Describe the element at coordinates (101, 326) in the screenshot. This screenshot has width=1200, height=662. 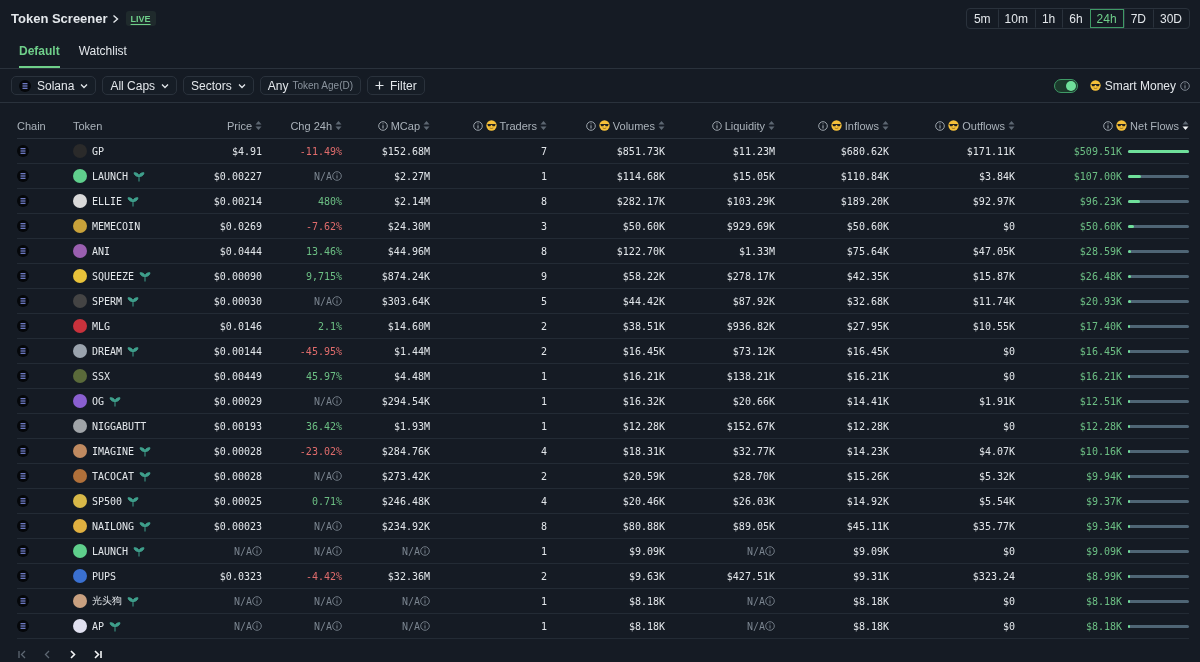
I see `token-name: MLG` at that location.